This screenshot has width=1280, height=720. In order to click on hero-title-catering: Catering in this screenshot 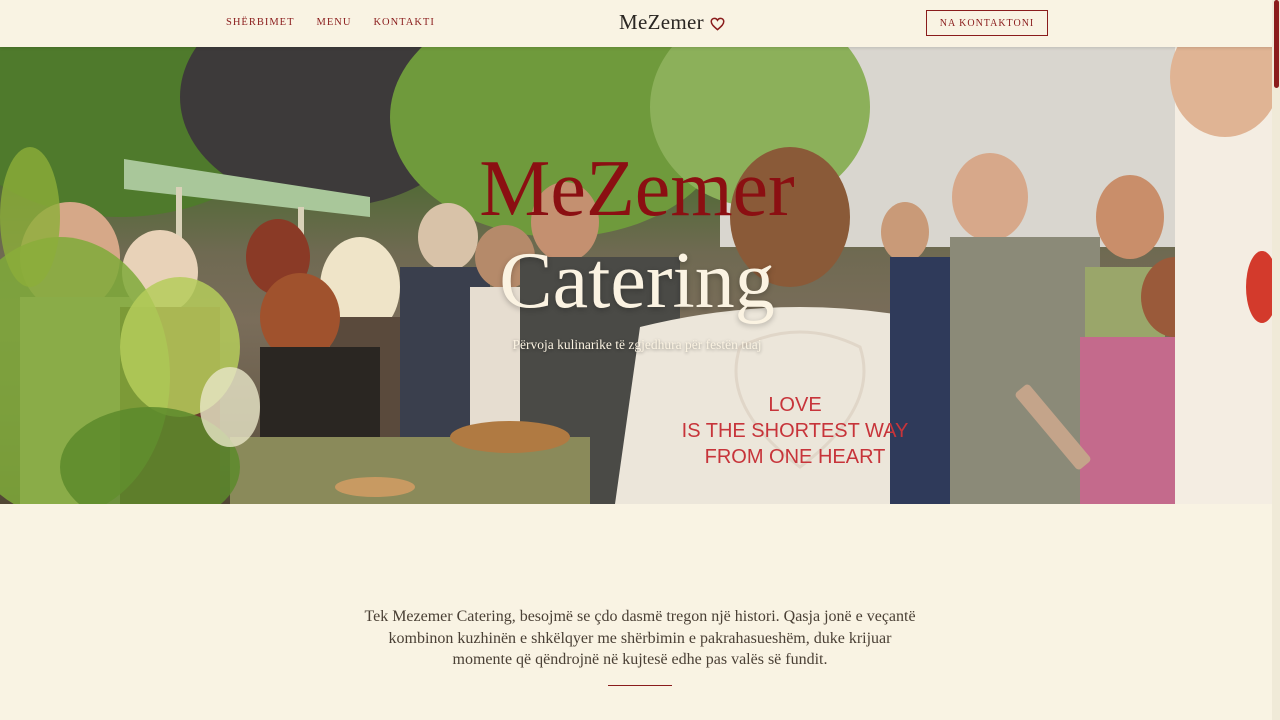, I will do `click(637, 281)`.